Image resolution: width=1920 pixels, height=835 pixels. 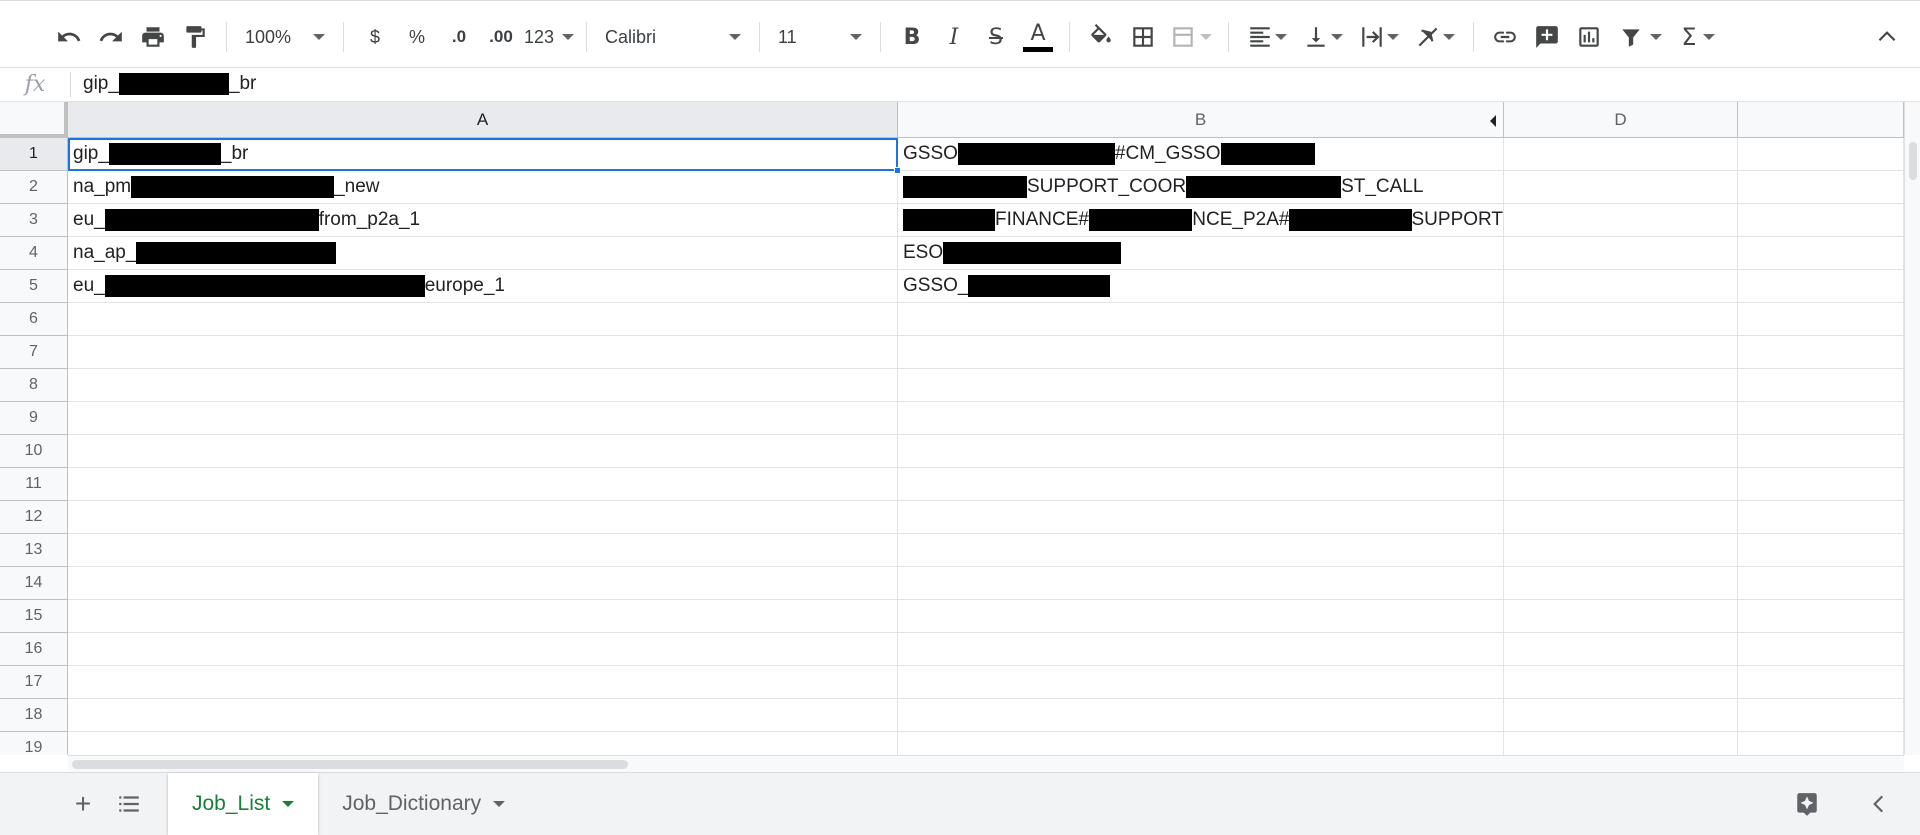 What do you see at coordinates (169, 84) in the screenshot?
I see `formula-input: gip_ _br` at bounding box center [169, 84].